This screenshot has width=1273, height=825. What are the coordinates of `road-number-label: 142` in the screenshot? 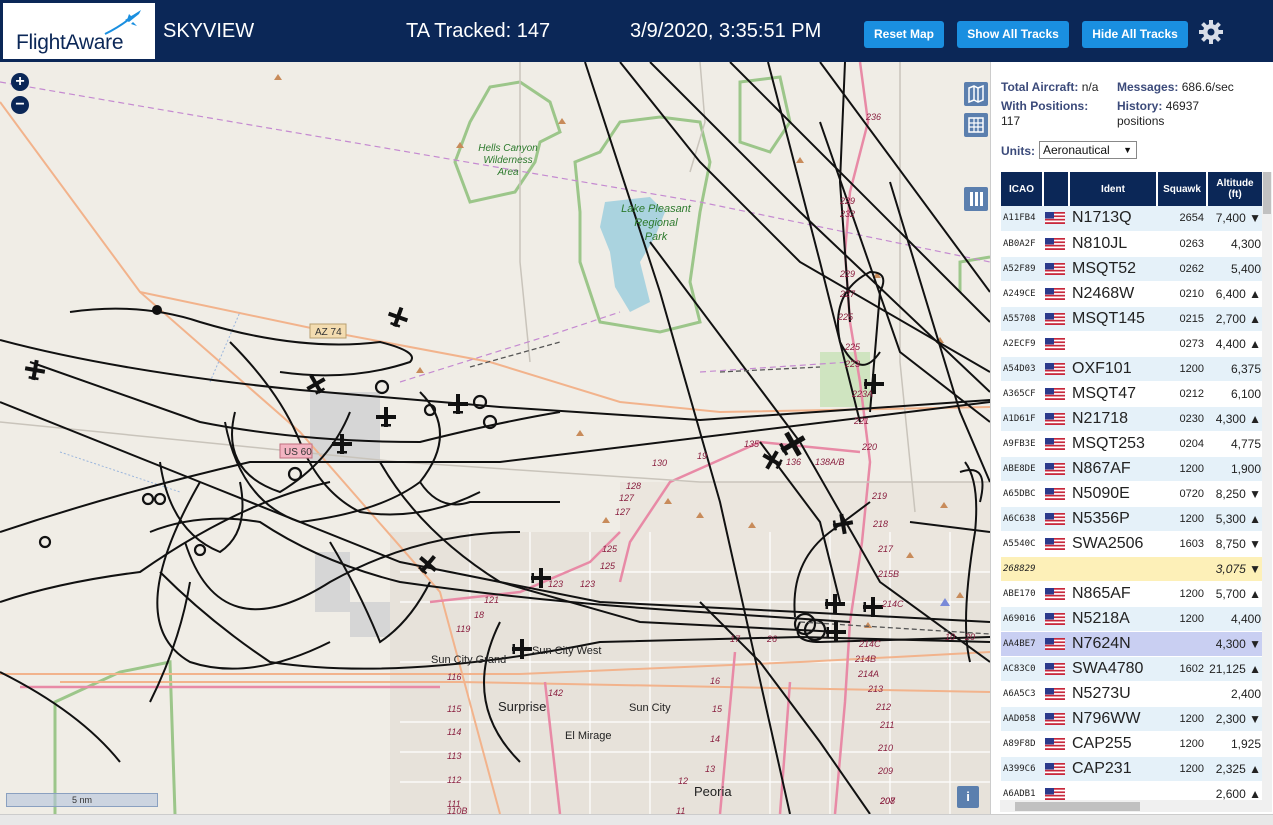 It's located at (555, 693).